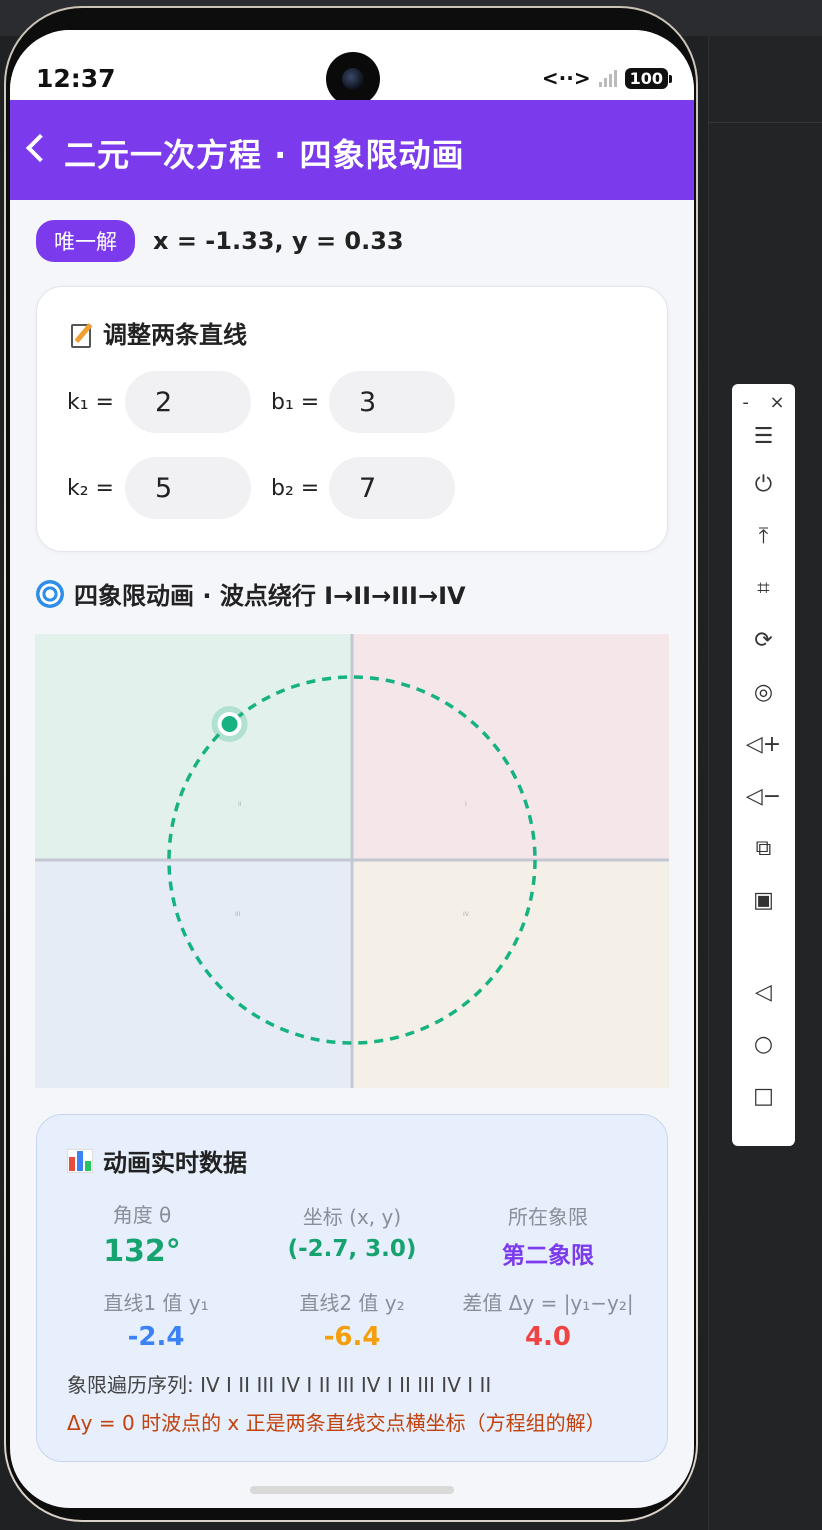 Image resolution: width=822 pixels, height=1530 pixels. I want to click on k1-input: 2, so click(188, 402).